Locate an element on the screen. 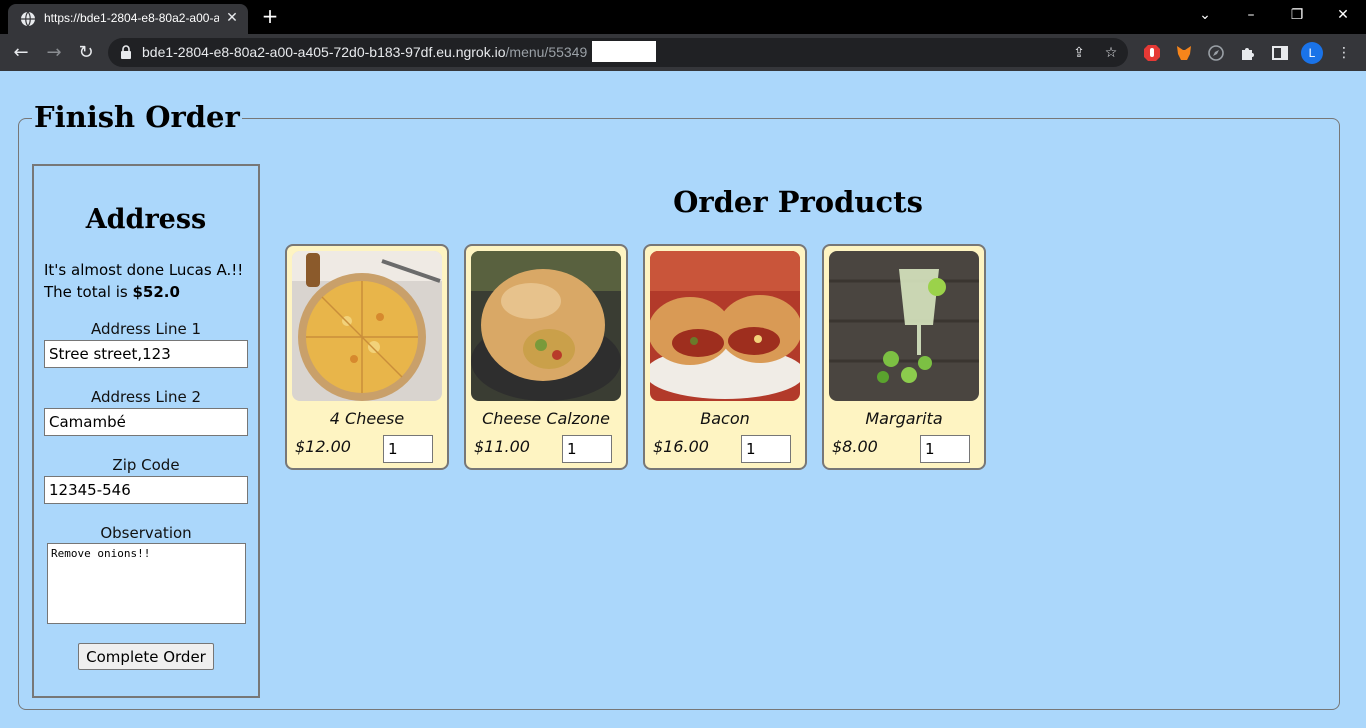 The height and width of the screenshot is (728, 1366). address-line2-label: Address Line 2 is located at coordinates (146, 397).